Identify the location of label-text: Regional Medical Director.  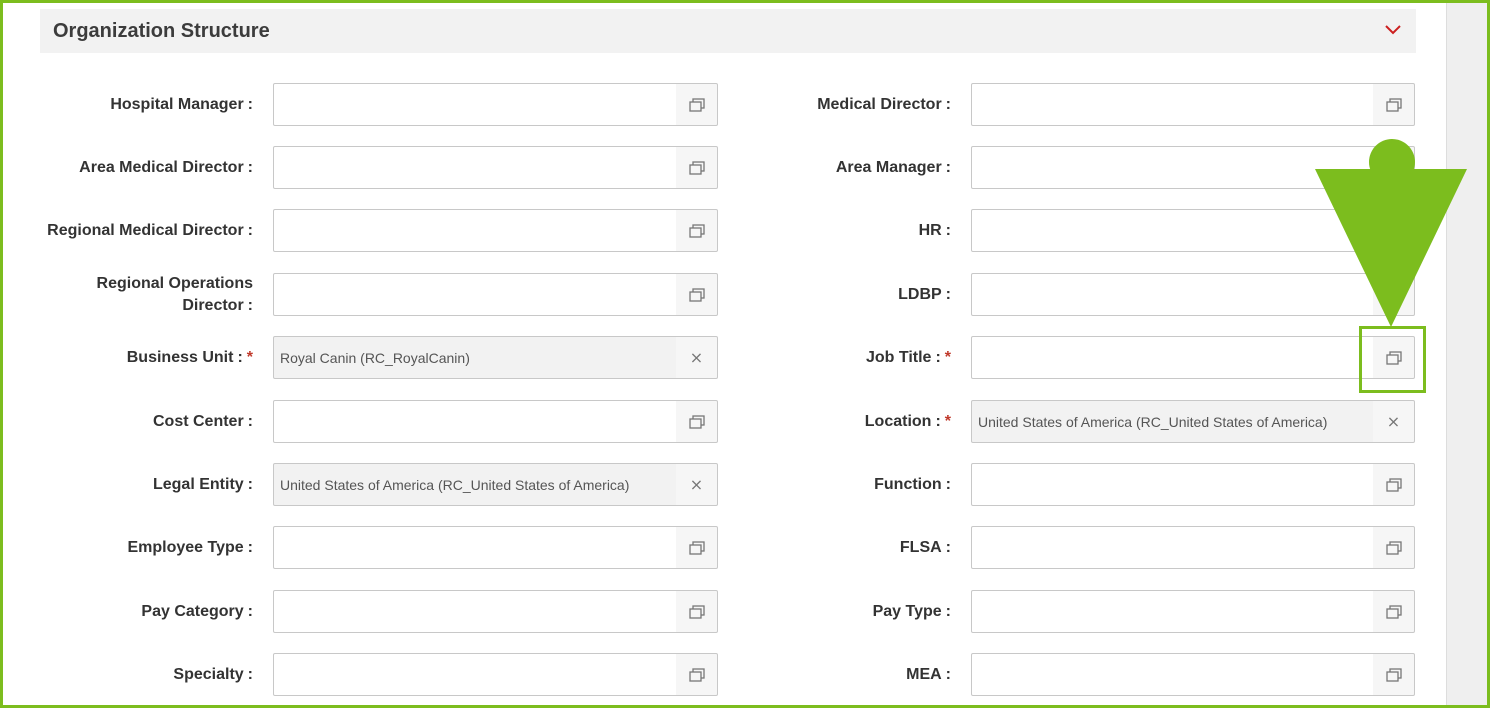
(145, 230).